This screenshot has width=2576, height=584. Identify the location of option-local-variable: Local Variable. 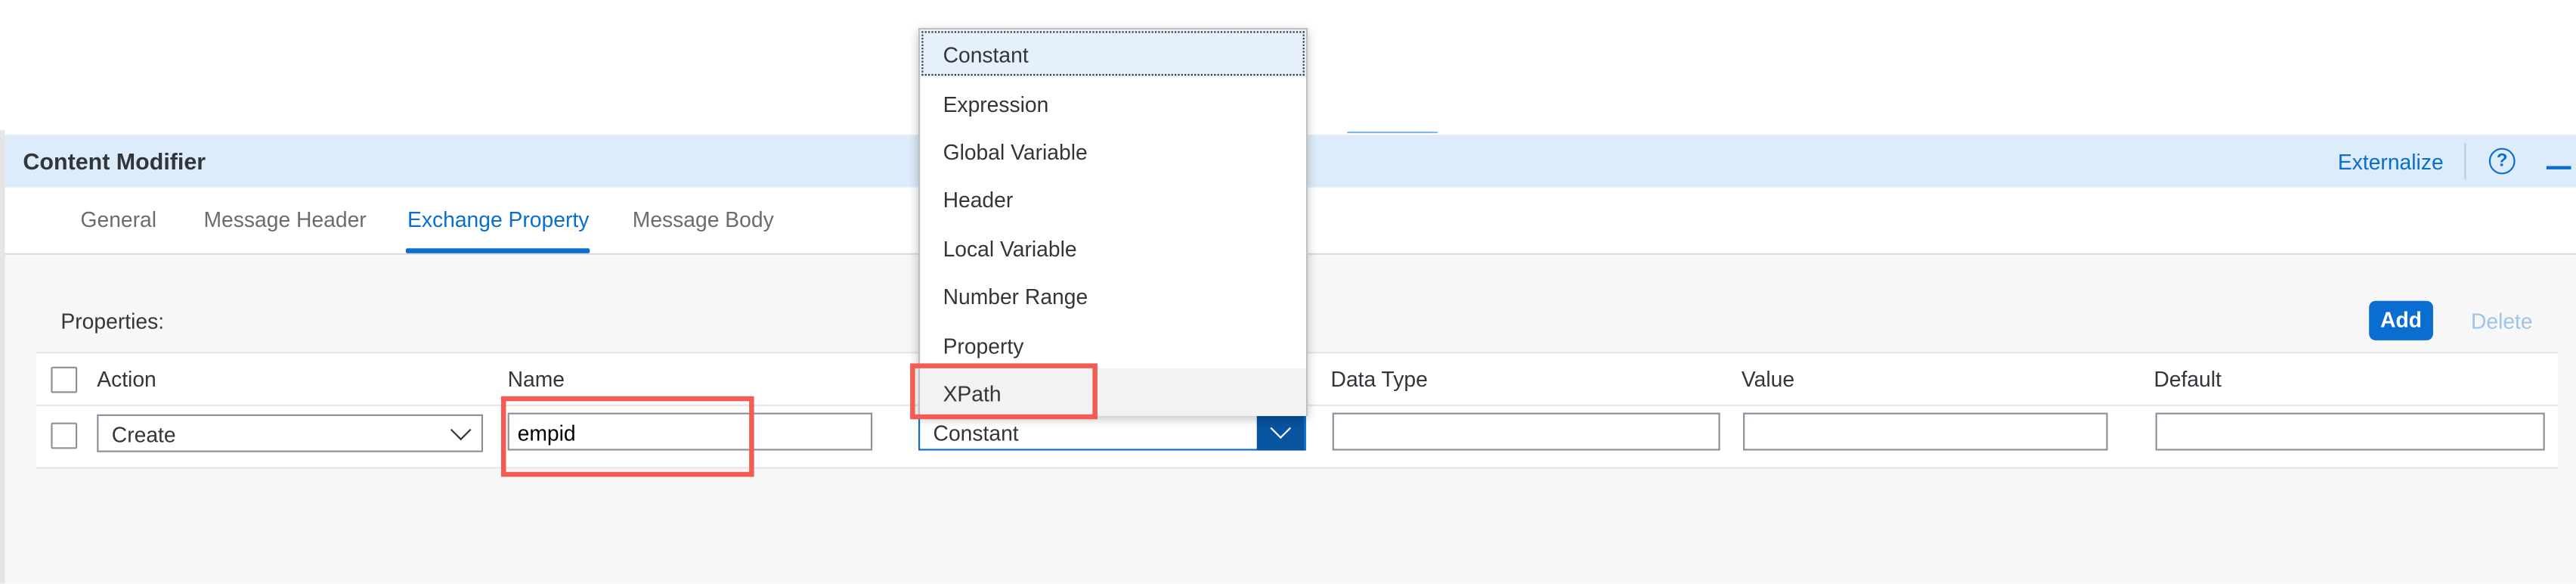
(1113, 248).